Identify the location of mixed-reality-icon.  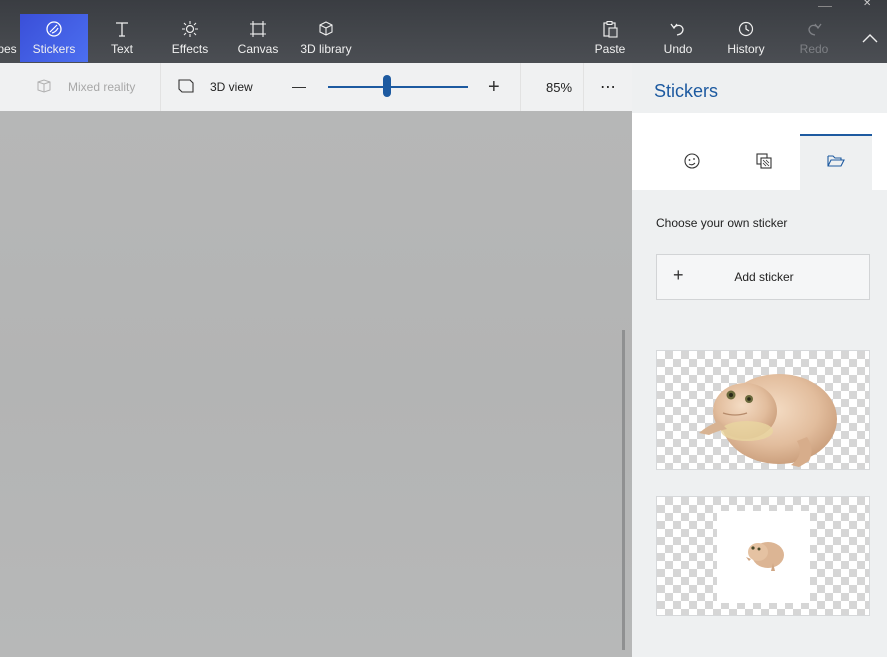
(44, 87).